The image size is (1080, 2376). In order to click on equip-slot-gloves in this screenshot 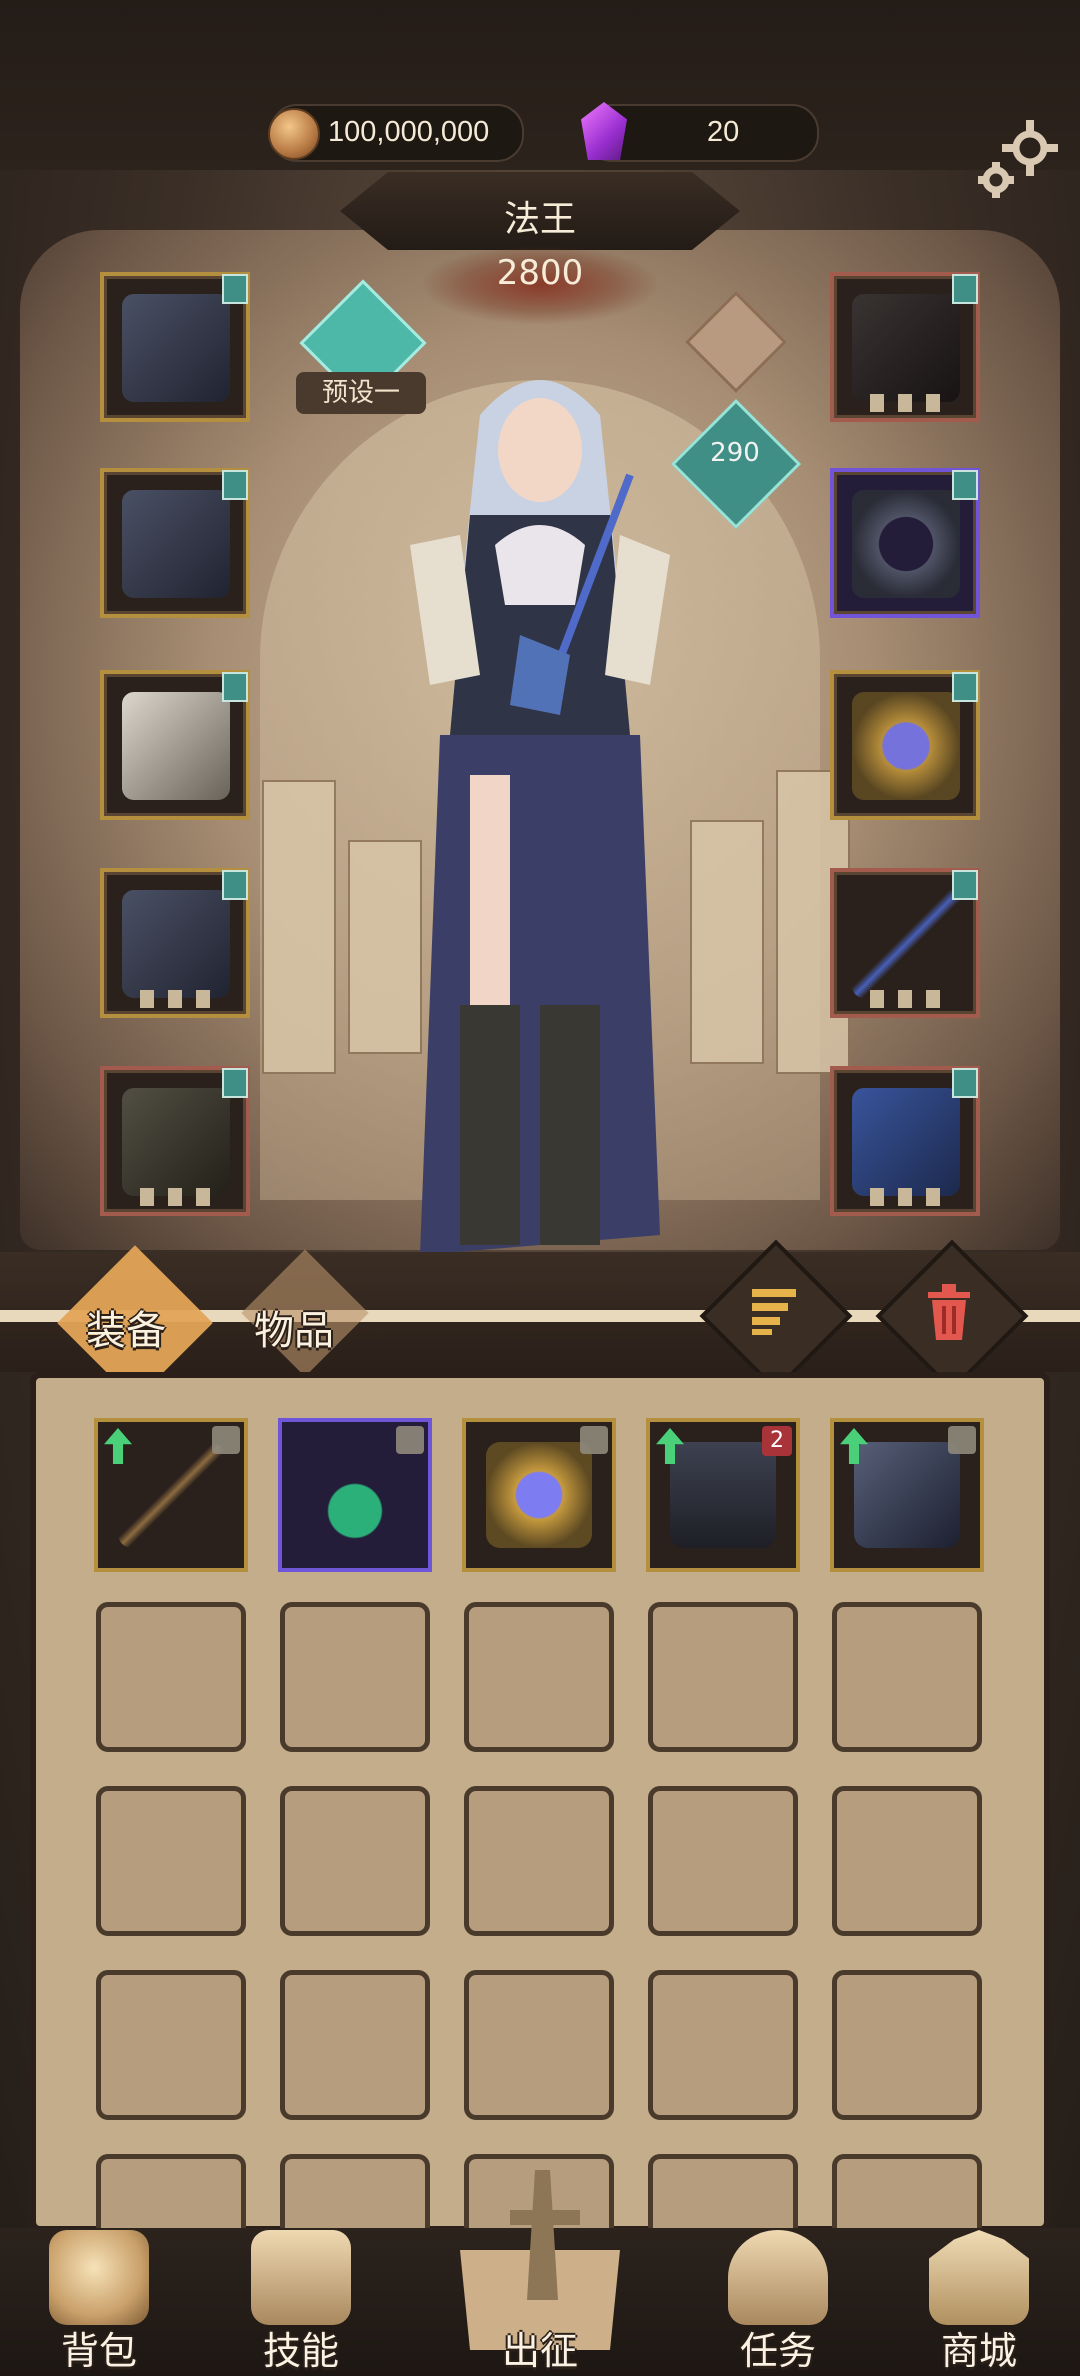, I will do `click(175, 745)`.